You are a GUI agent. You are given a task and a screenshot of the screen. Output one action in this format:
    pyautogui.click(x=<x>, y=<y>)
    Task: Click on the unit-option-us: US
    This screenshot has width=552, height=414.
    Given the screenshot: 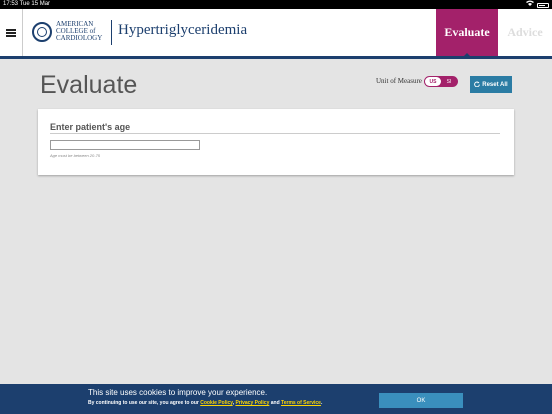 What is the action you would take?
    pyautogui.click(x=433, y=81)
    